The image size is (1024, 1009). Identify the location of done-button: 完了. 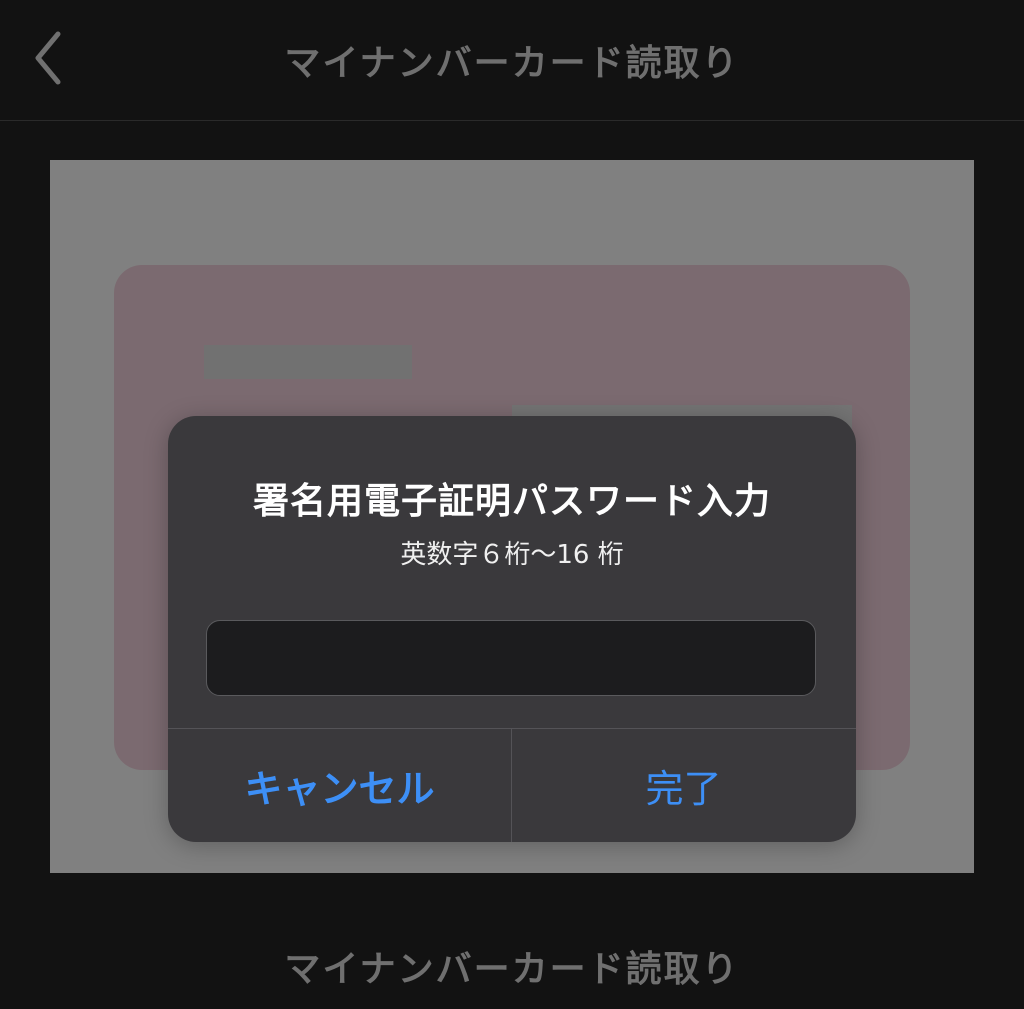
(683, 785).